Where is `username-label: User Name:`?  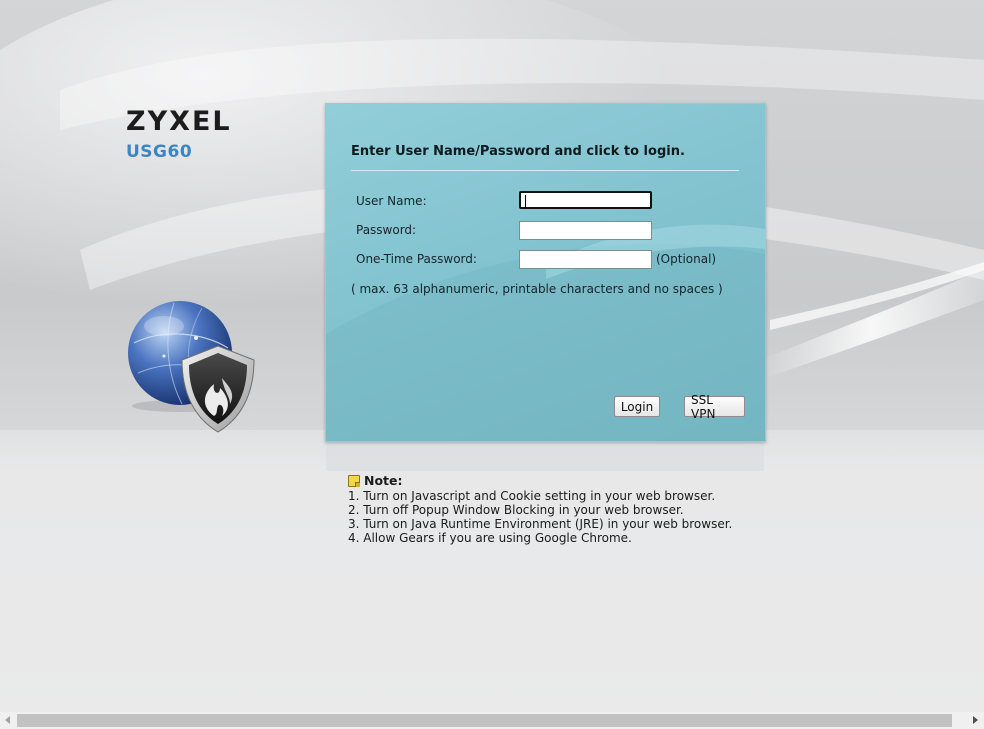
username-label: User Name: is located at coordinates (391, 201).